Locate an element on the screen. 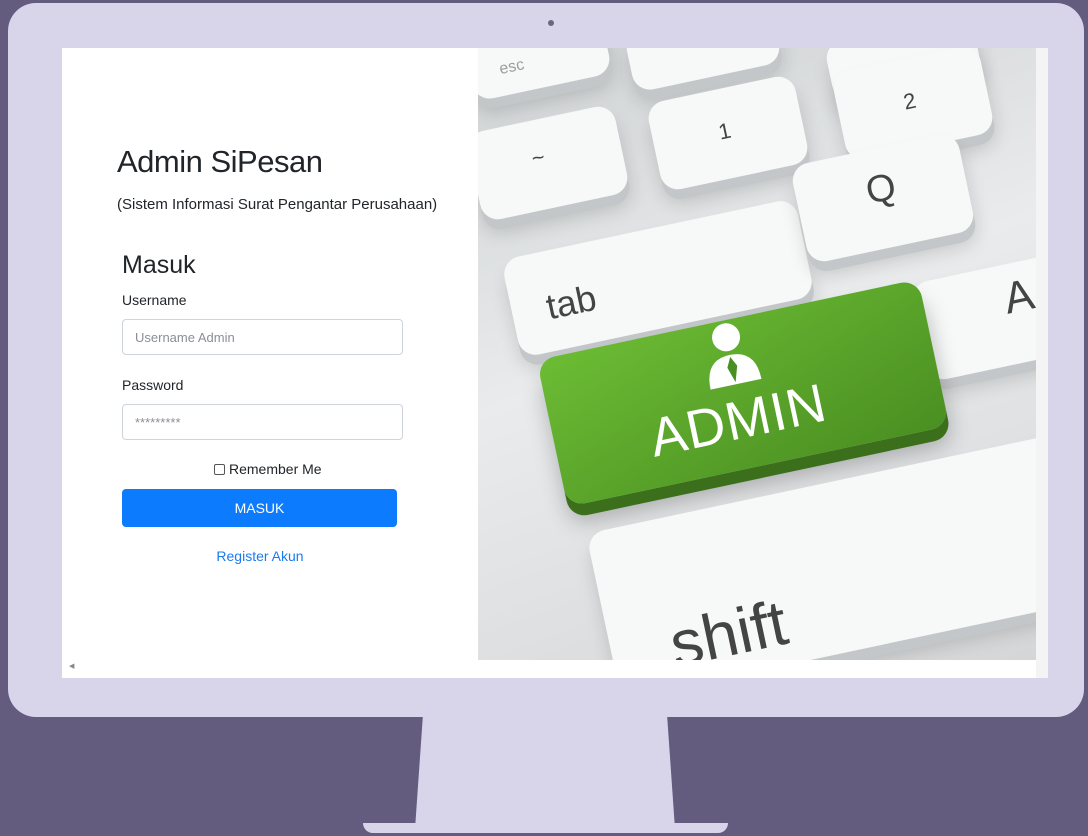 The width and height of the screenshot is (1088, 836). key-esc-label: esc is located at coordinates (511, 67).